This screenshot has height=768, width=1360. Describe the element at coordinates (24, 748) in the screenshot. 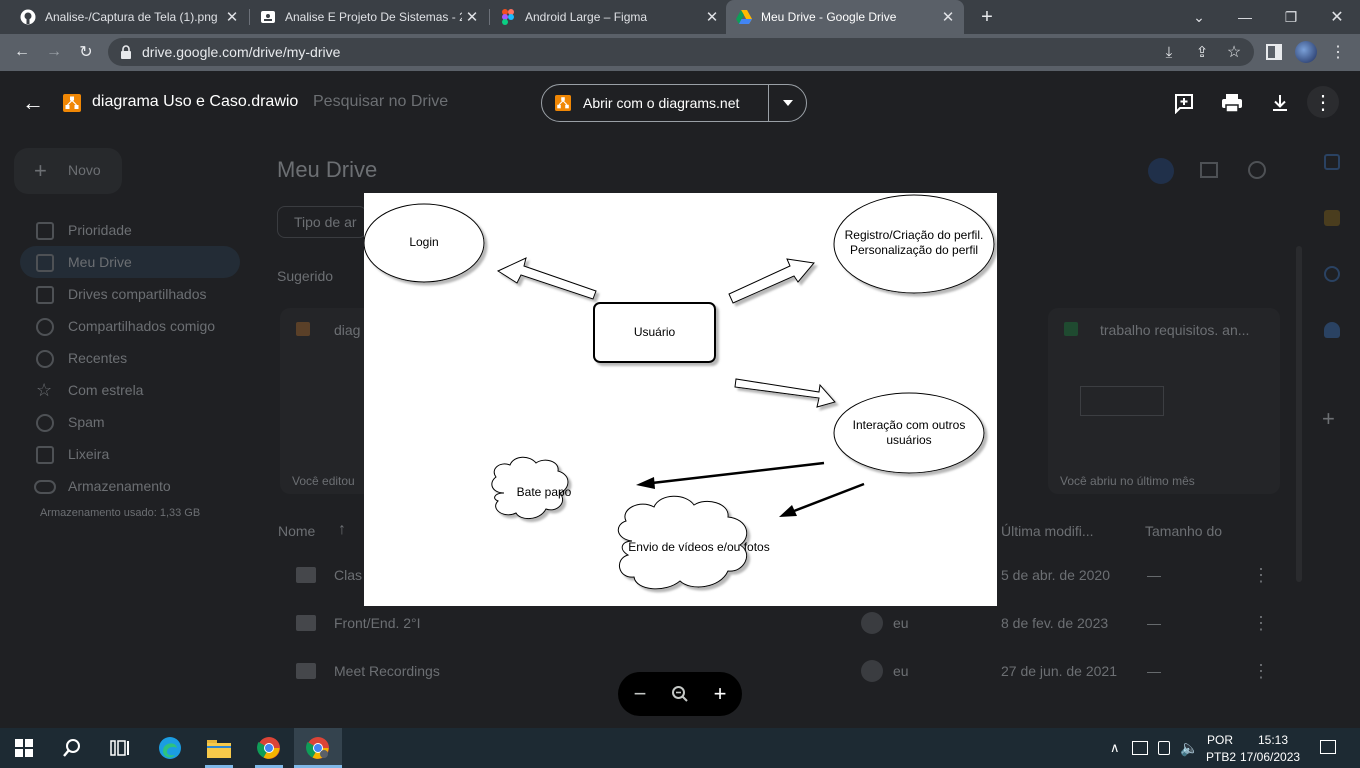

I see `windows-start-icon` at that location.